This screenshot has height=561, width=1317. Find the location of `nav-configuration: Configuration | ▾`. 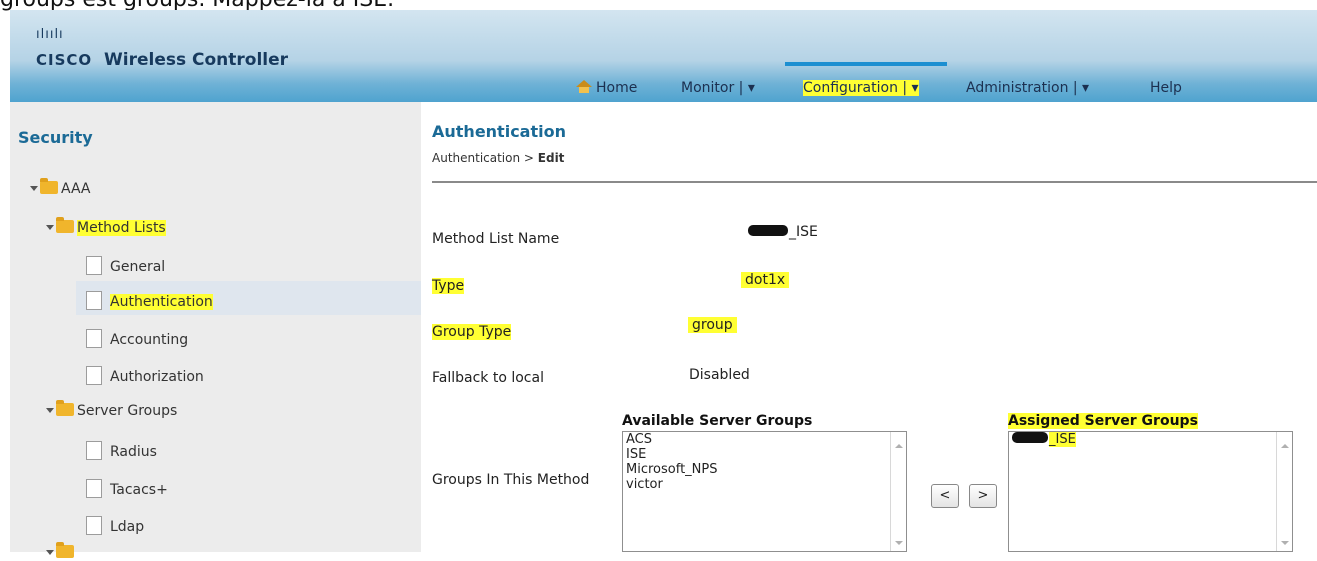

nav-configuration: Configuration | ▾ is located at coordinates (861, 88).